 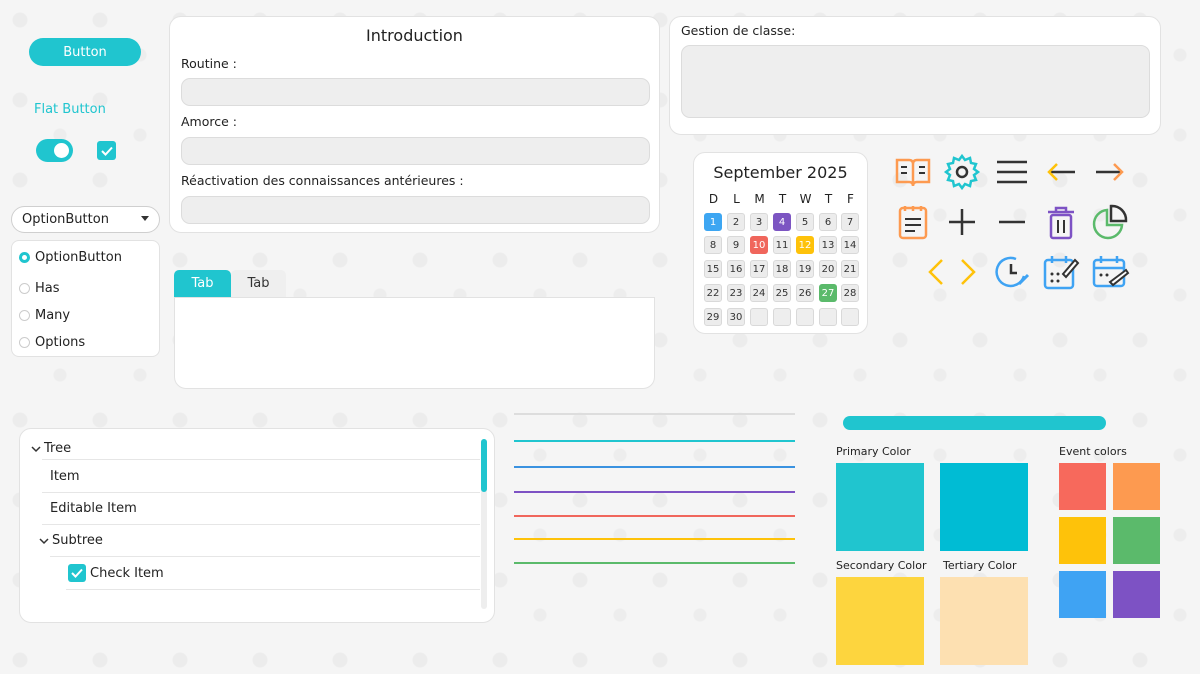 I want to click on gestion-field, so click(x=915, y=81).